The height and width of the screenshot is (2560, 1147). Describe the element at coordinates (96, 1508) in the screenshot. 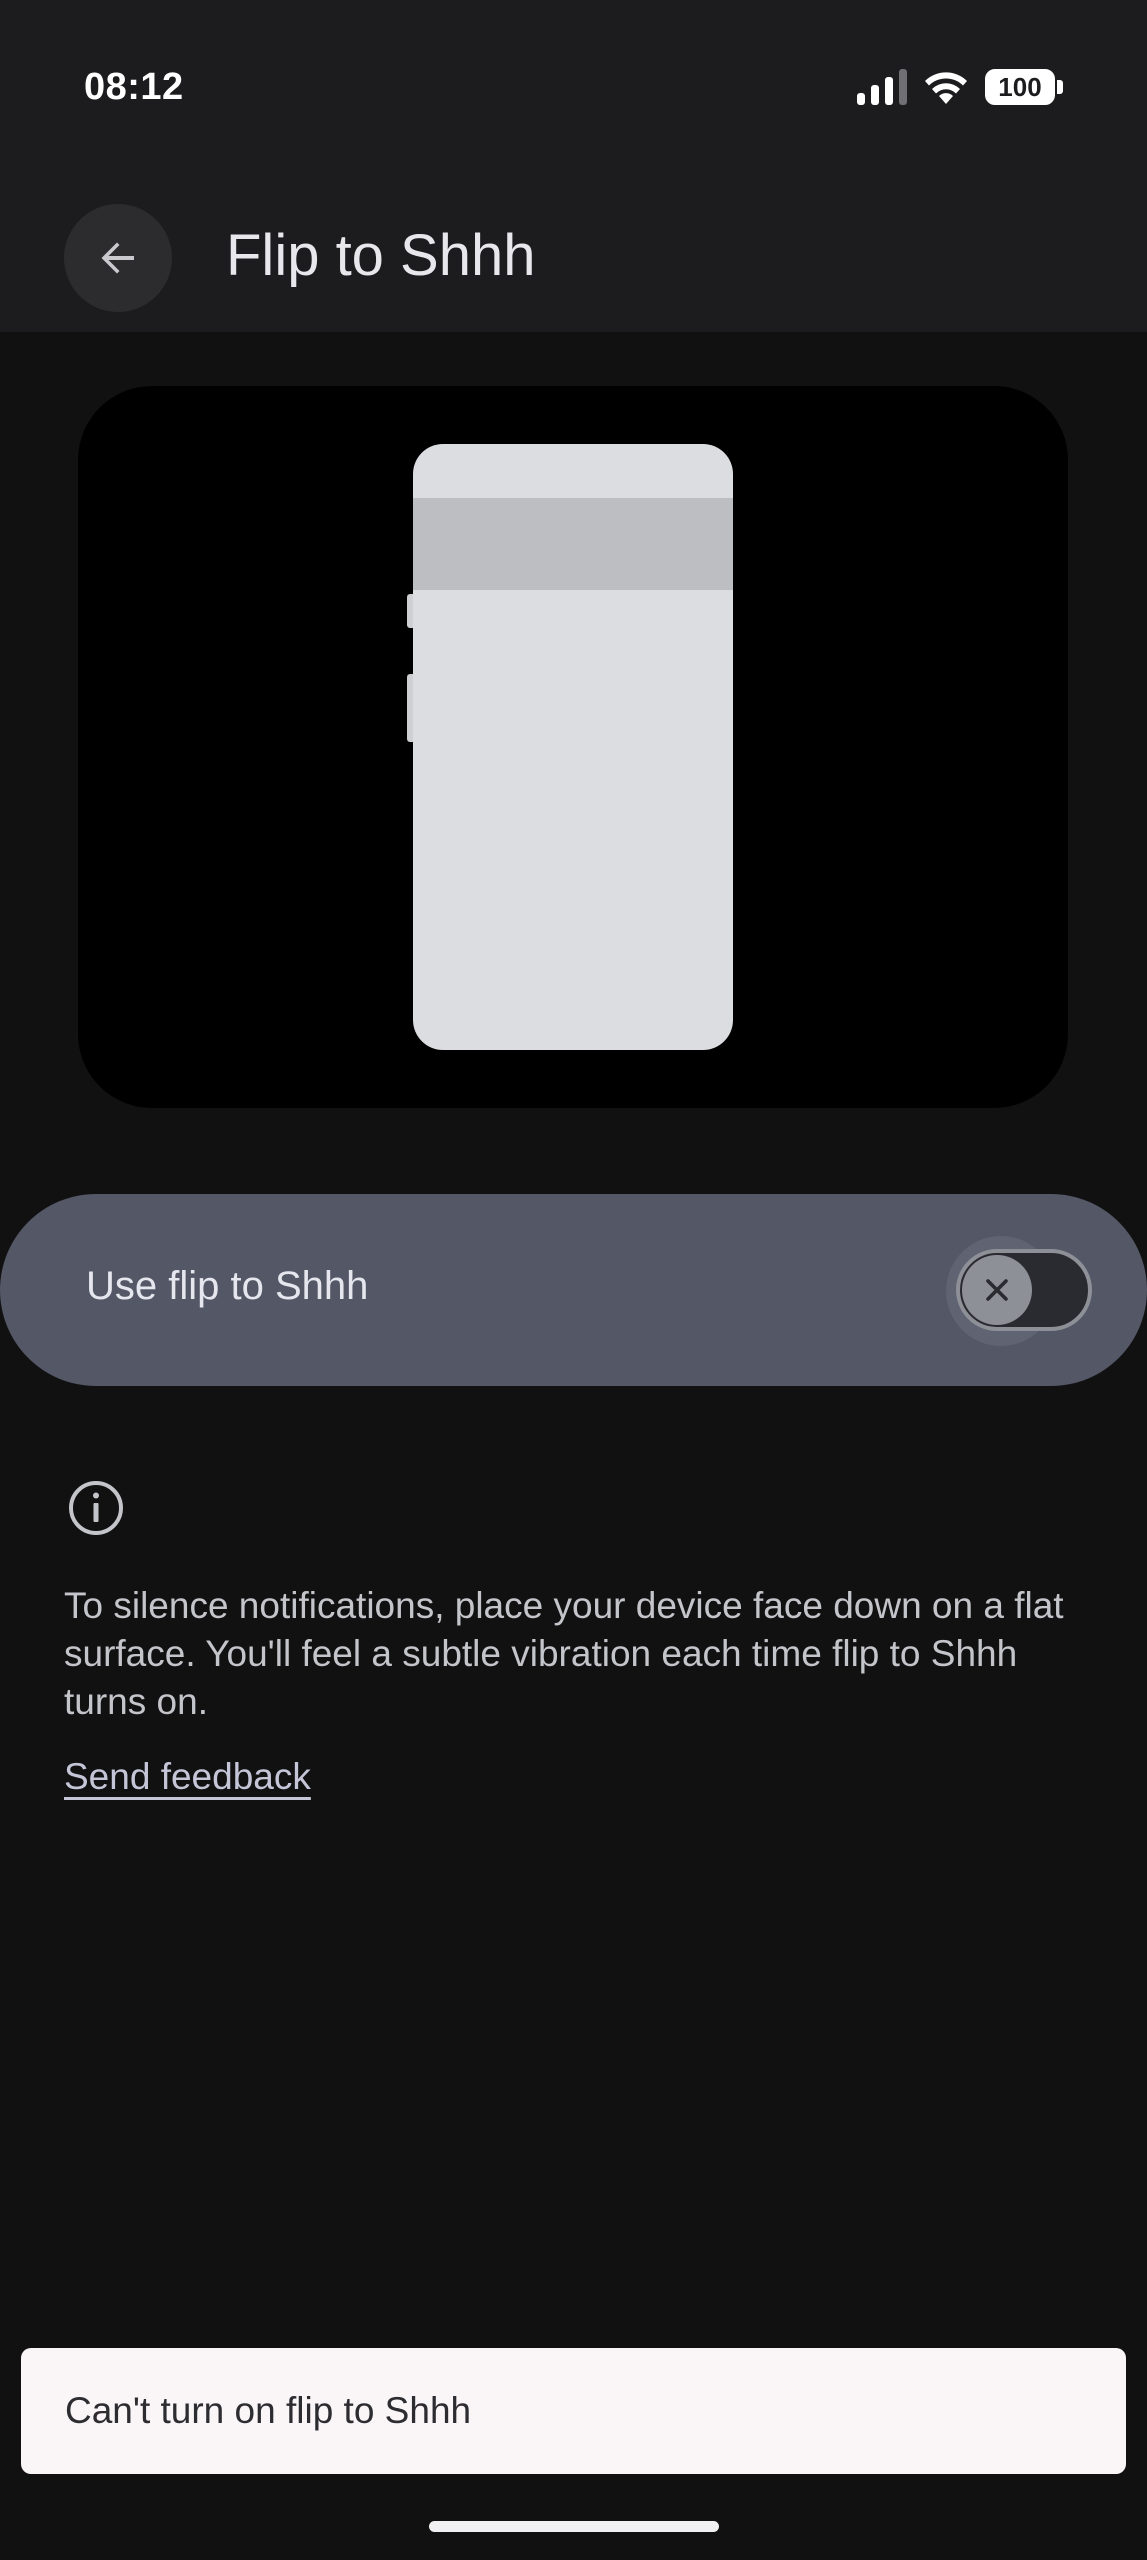

I see `info-icon` at that location.